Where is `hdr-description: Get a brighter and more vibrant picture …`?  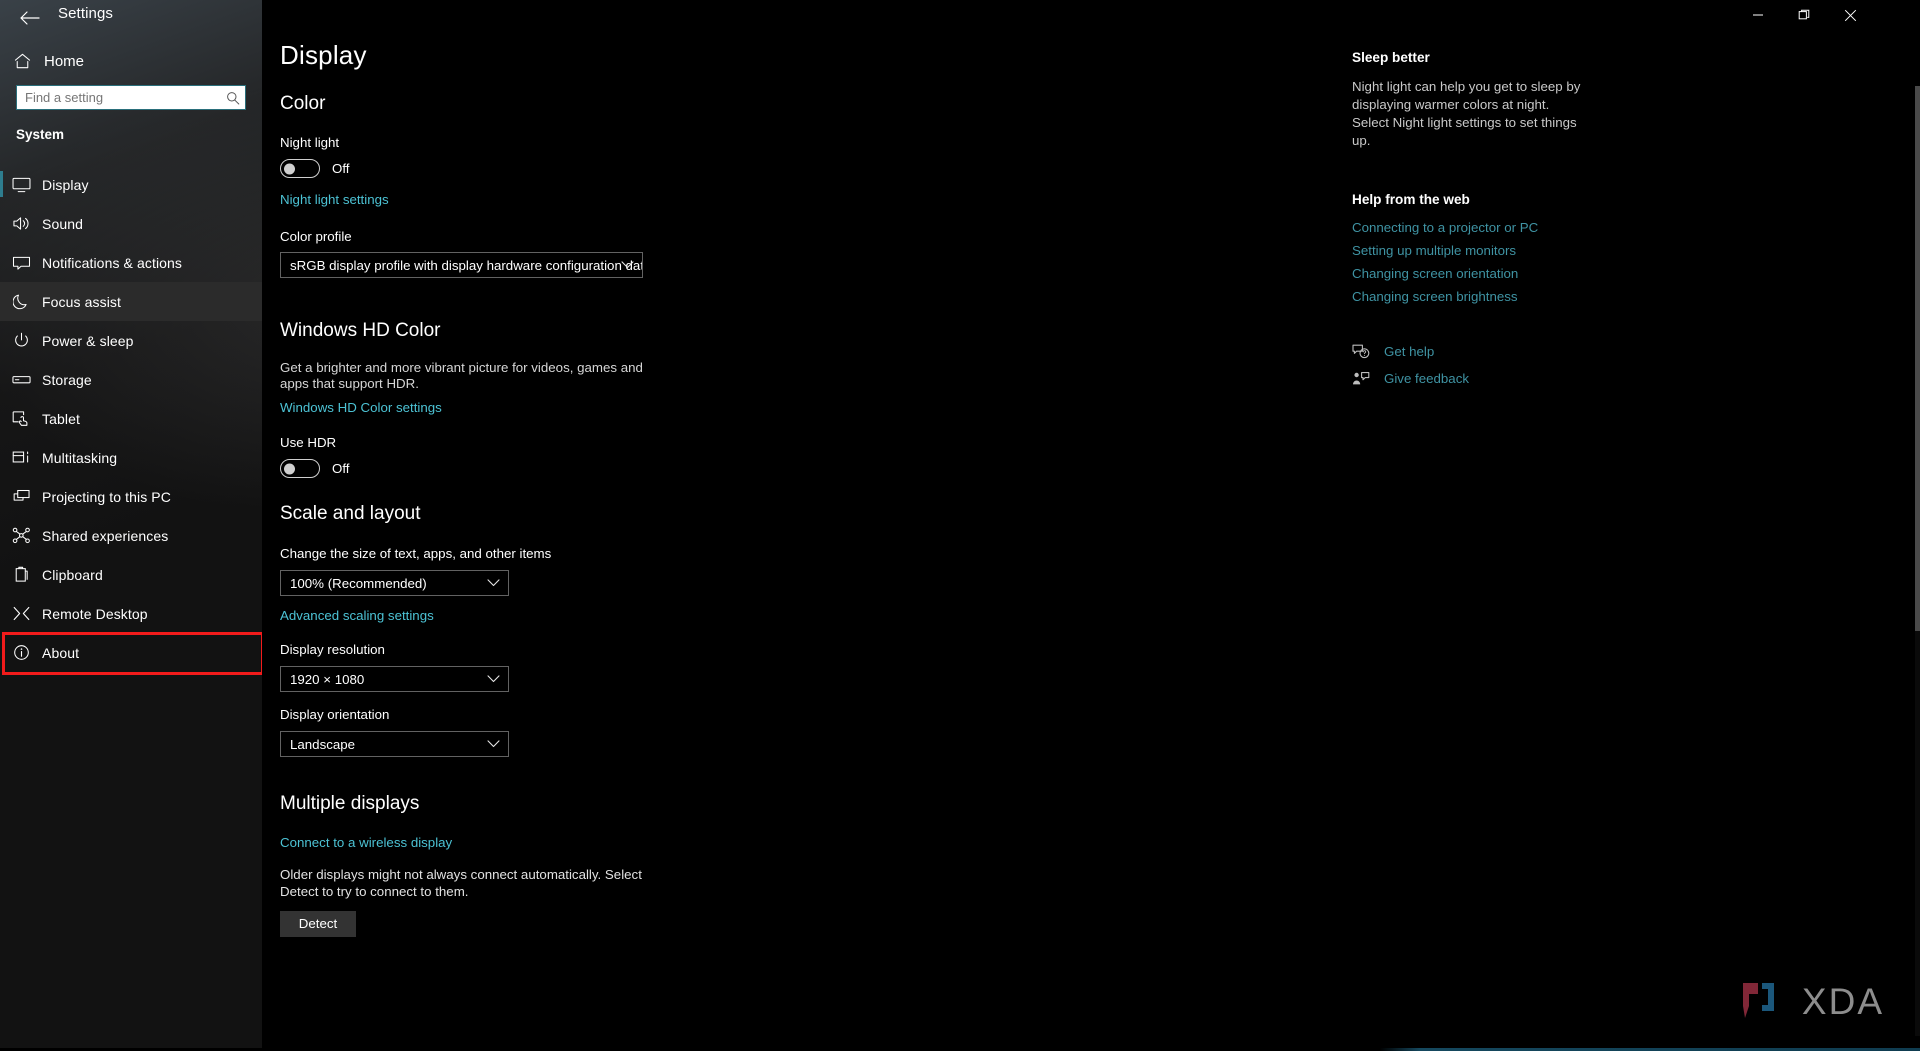
hdr-description: Get a brighter and more vibrant picture … is located at coordinates (461, 376).